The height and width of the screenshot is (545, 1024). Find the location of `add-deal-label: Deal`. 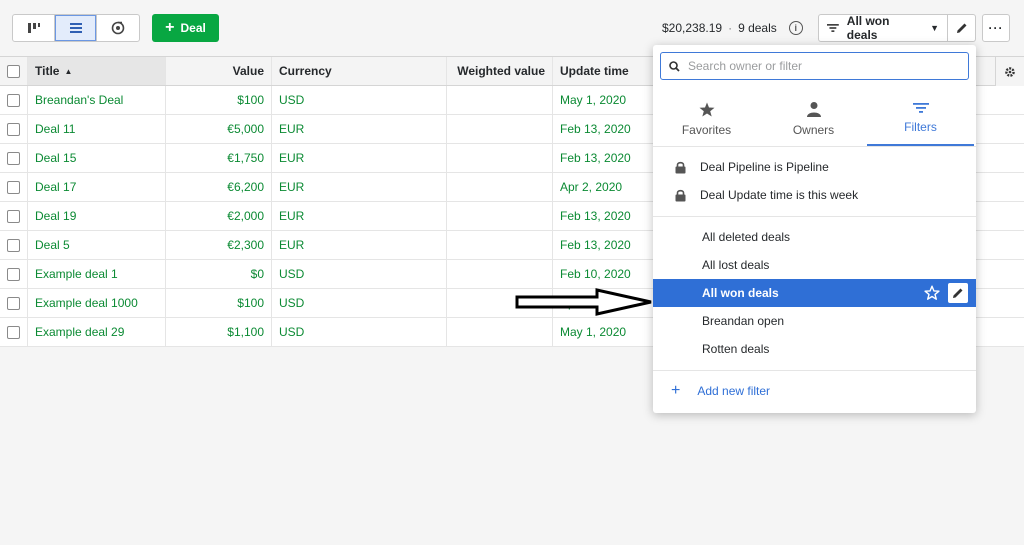

add-deal-label: Deal is located at coordinates (193, 28).